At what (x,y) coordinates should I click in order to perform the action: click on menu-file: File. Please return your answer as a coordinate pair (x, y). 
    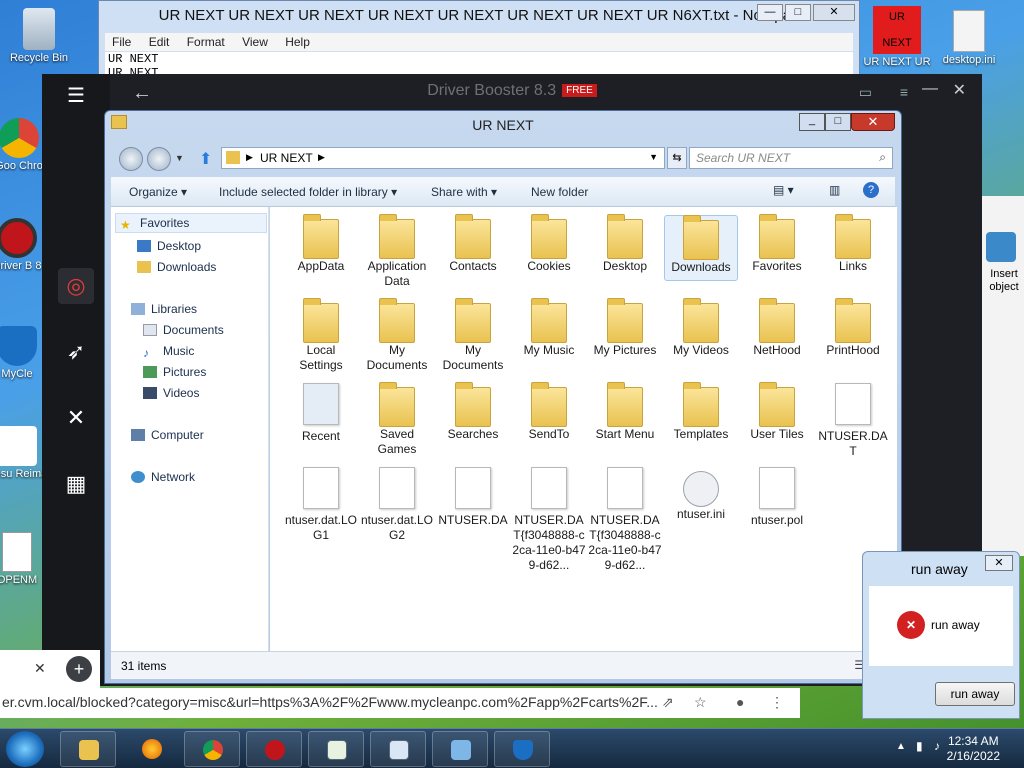
    Looking at the image, I should click on (121, 42).